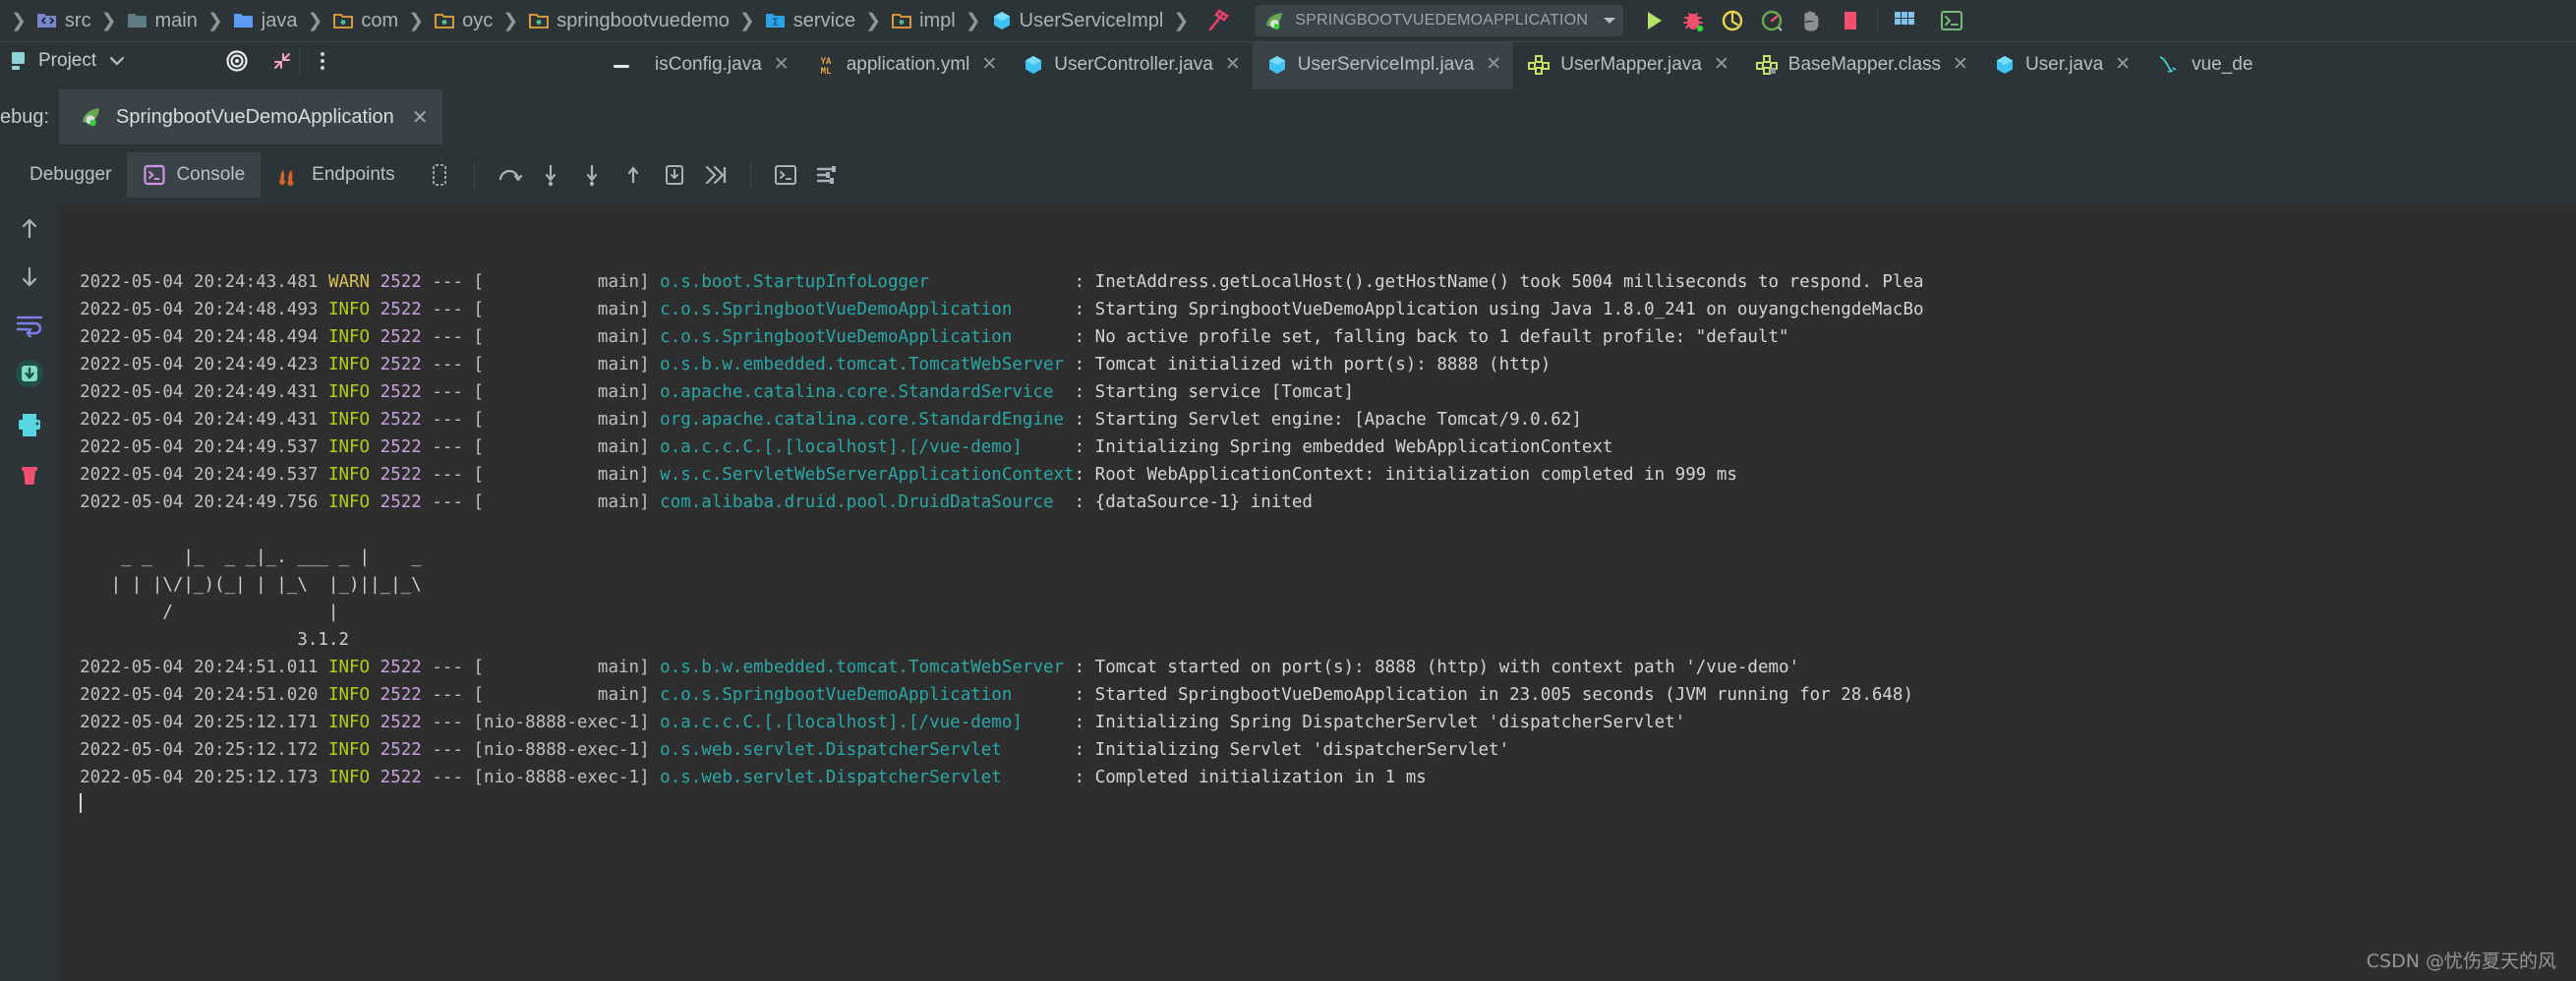 The width and height of the screenshot is (2576, 981). What do you see at coordinates (567, 309) in the screenshot?
I see `log-thread: main]` at bounding box center [567, 309].